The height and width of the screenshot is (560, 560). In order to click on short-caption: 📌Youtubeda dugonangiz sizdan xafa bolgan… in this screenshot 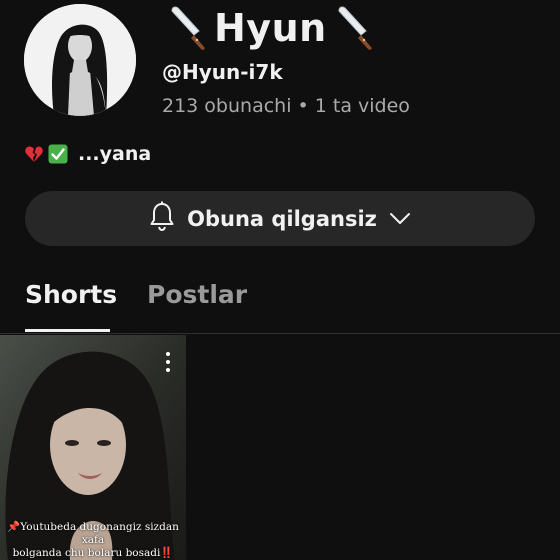, I will do `click(93, 540)`.